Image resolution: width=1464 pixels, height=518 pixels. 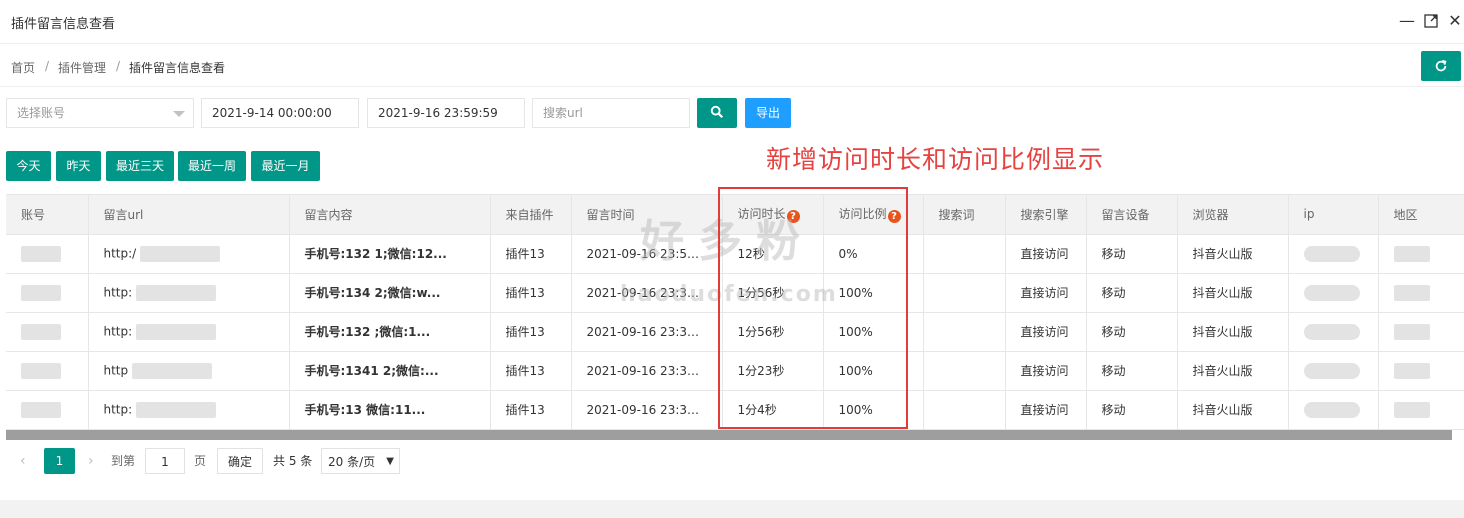 I want to click on chevron-down-icon, so click(x=179, y=114).